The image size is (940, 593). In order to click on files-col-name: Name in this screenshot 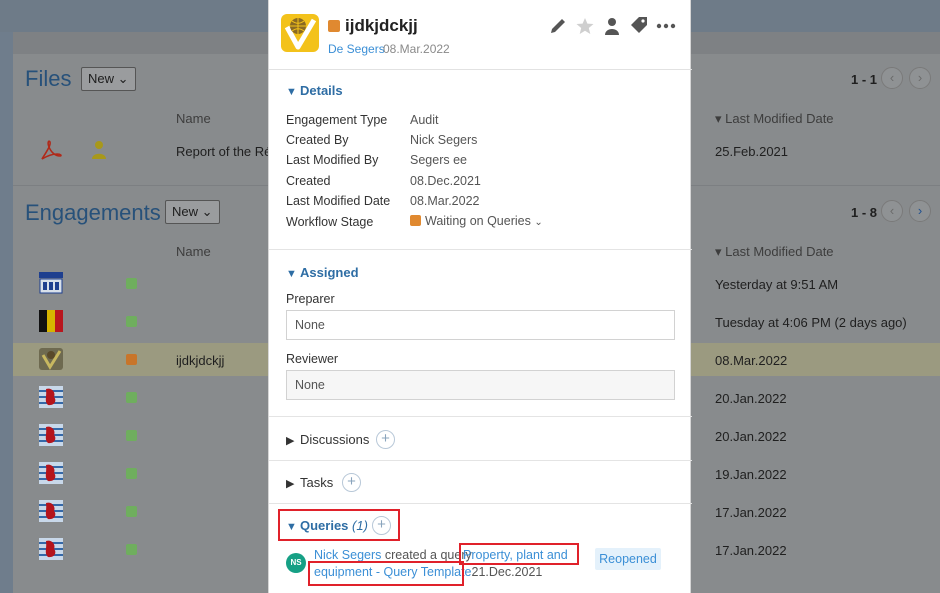, I will do `click(193, 118)`.